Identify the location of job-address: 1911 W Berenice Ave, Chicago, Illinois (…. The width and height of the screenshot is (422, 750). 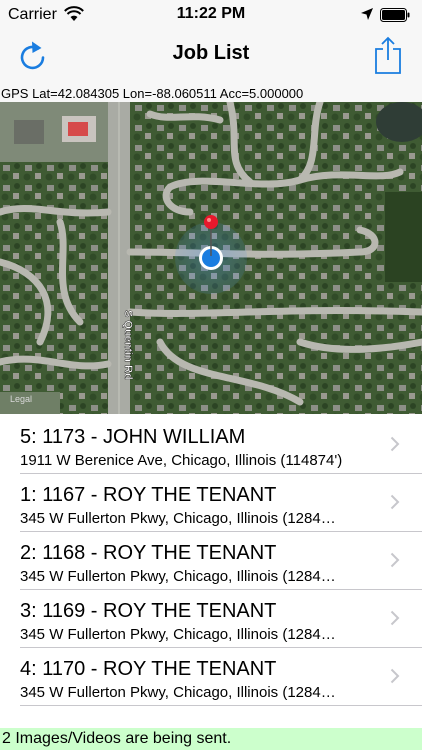
(181, 460).